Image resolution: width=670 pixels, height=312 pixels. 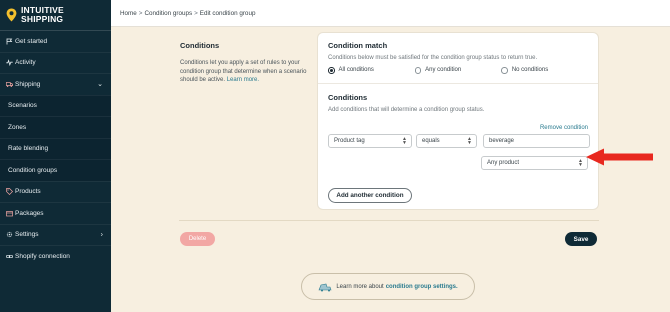 I want to click on radio-button-selected, so click(x=331, y=70).